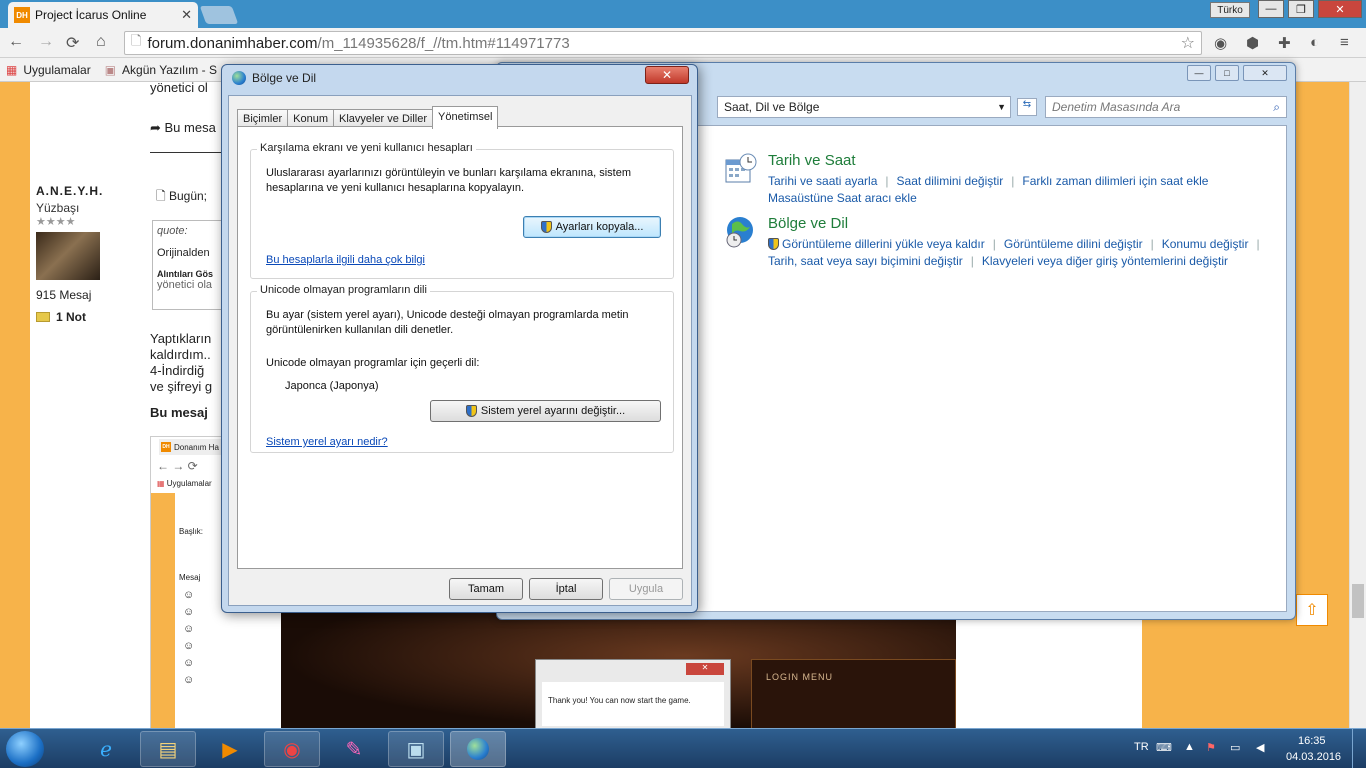  What do you see at coordinates (180, 354) in the screenshot?
I see `post-body-line: kaldırdım..` at bounding box center [180, 354].